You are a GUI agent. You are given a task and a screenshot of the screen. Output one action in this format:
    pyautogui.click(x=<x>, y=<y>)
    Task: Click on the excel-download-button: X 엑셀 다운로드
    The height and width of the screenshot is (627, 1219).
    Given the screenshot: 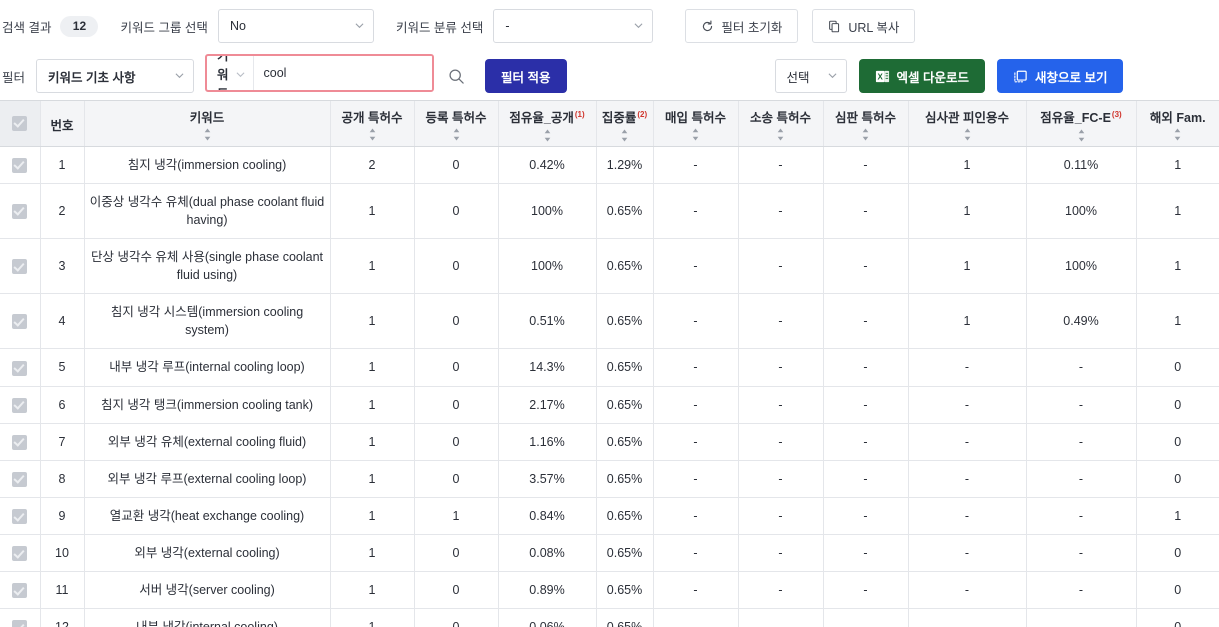 What is the action you would take?
    pyautogui.click(x=921, y=76)
    